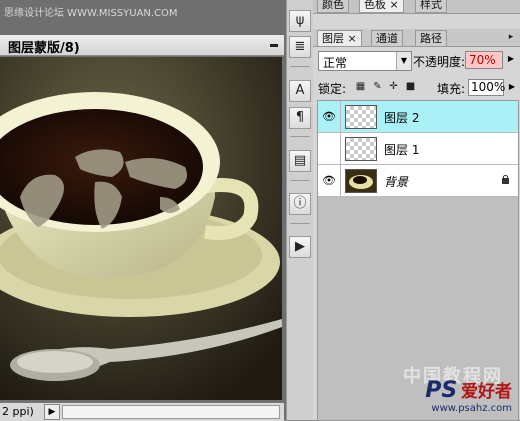 The height and width of the screenshot is (421, 520). Describe the element at coordinates (511, 59) in the screenshot. I see `opacity-slider-arrow-icon: ▶` at that location.